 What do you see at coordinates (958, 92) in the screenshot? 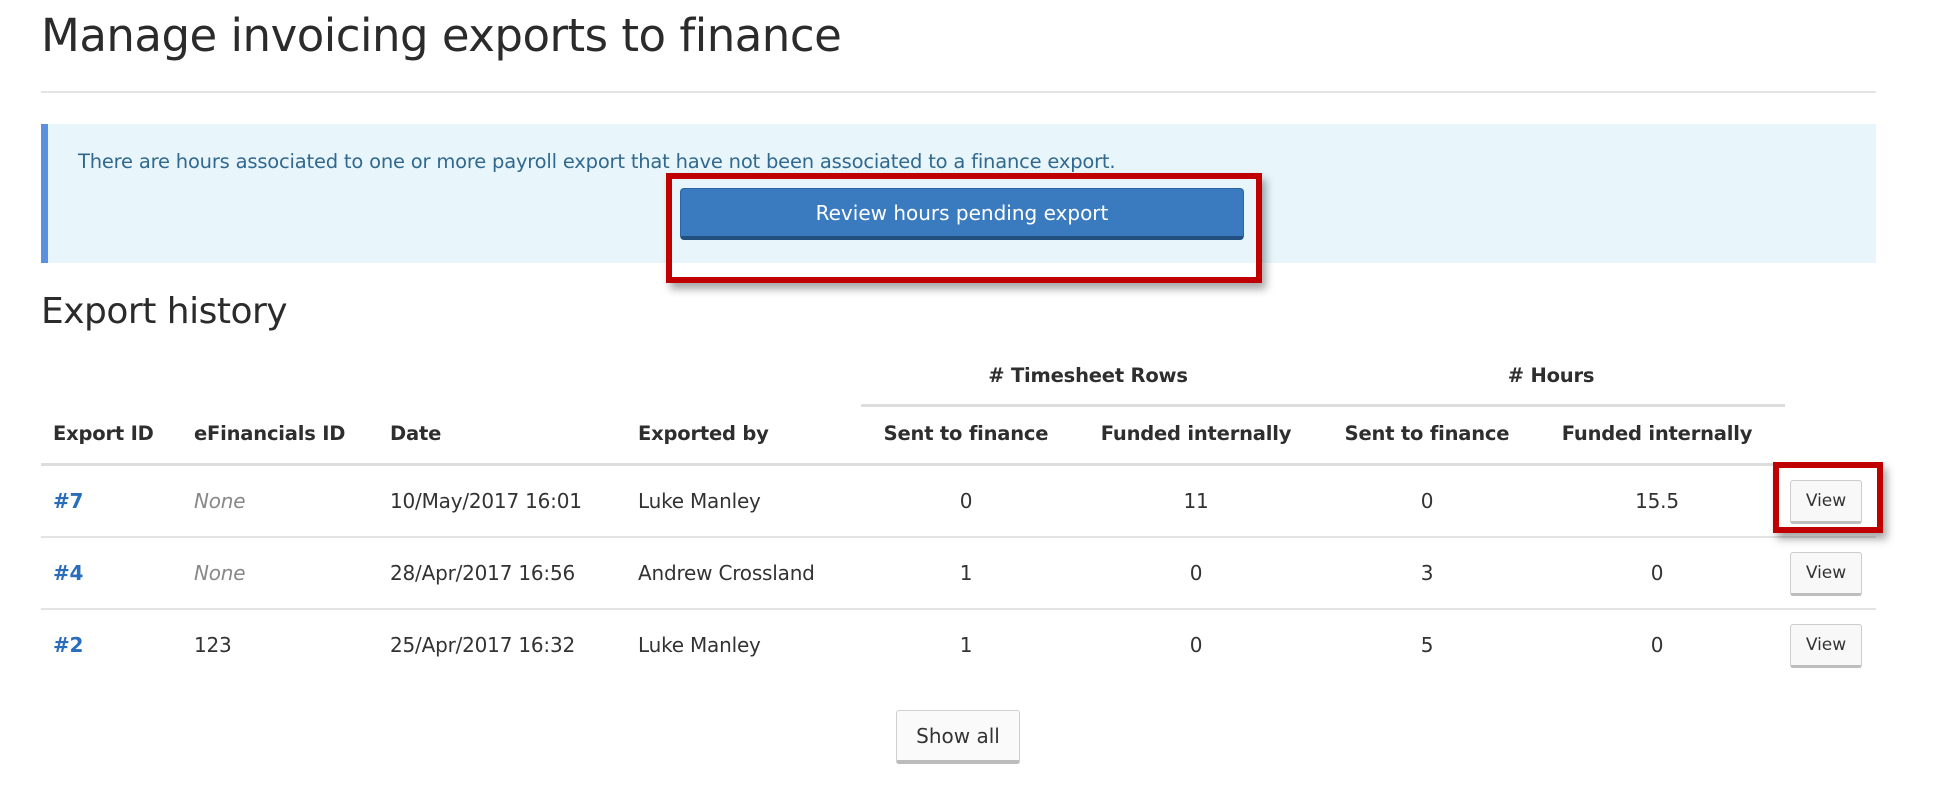
I see `title-divider` at bounding box center [958, 92].